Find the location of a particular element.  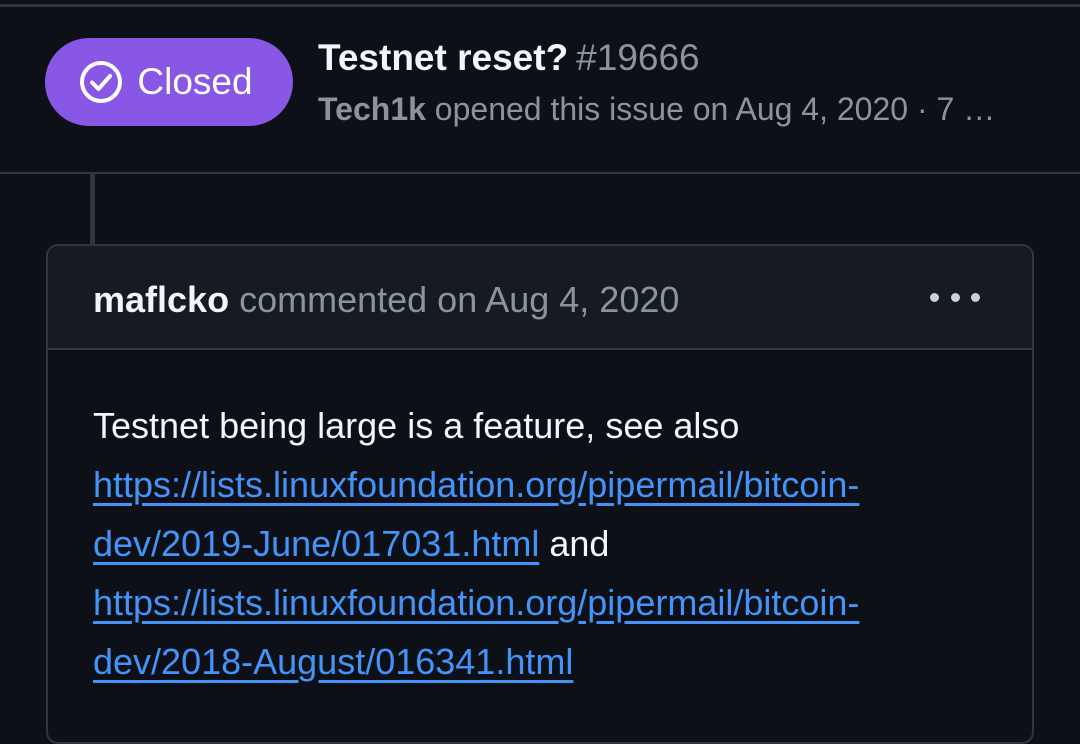

timeline-connector is located at coordinates (92, 209).